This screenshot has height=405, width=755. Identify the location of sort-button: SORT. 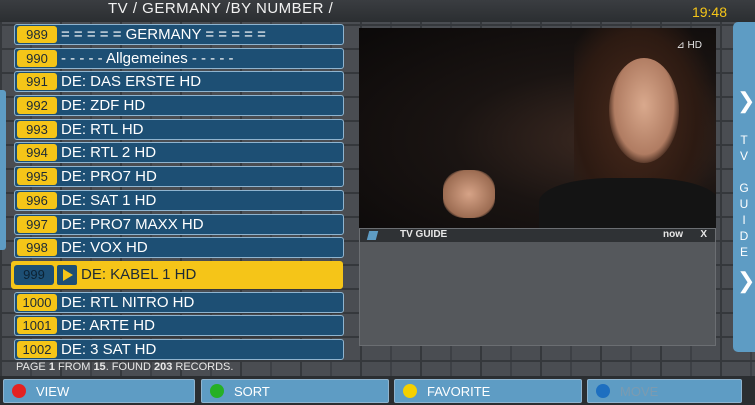
(295, 391).